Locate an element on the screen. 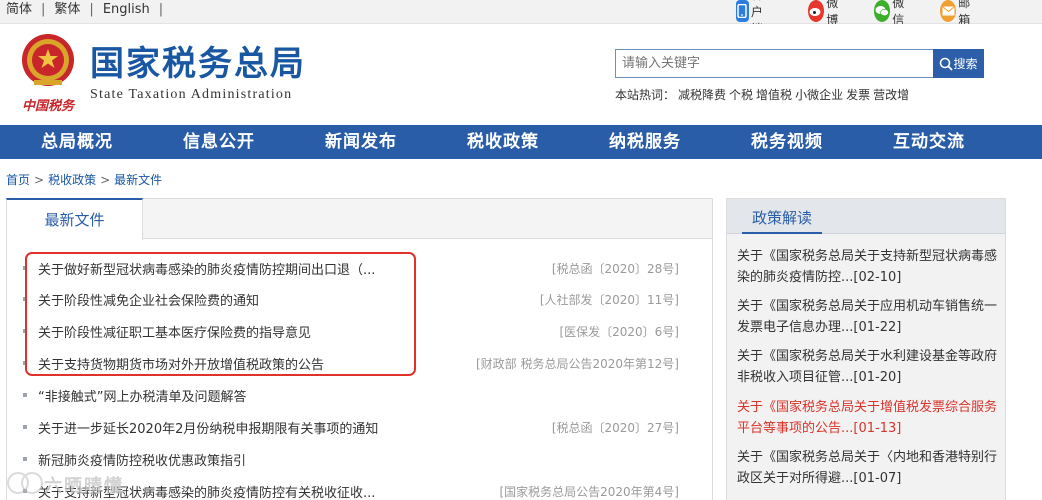  site-title-en: State Taxation Administration is located at coordinates (191, 94).